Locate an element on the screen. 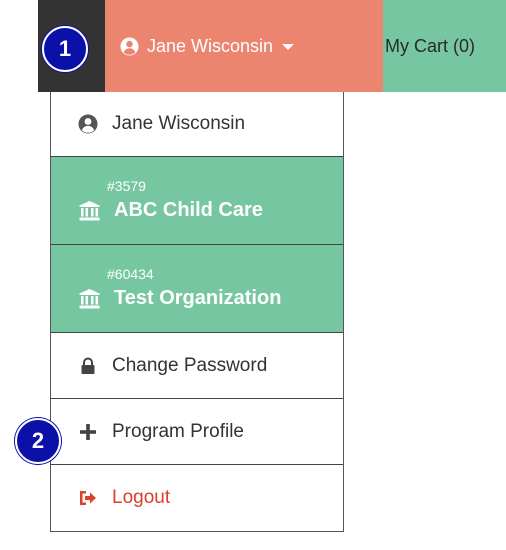 The image size is (506, 550). change-password-label: Change Password is located at coordinates (190, 365).